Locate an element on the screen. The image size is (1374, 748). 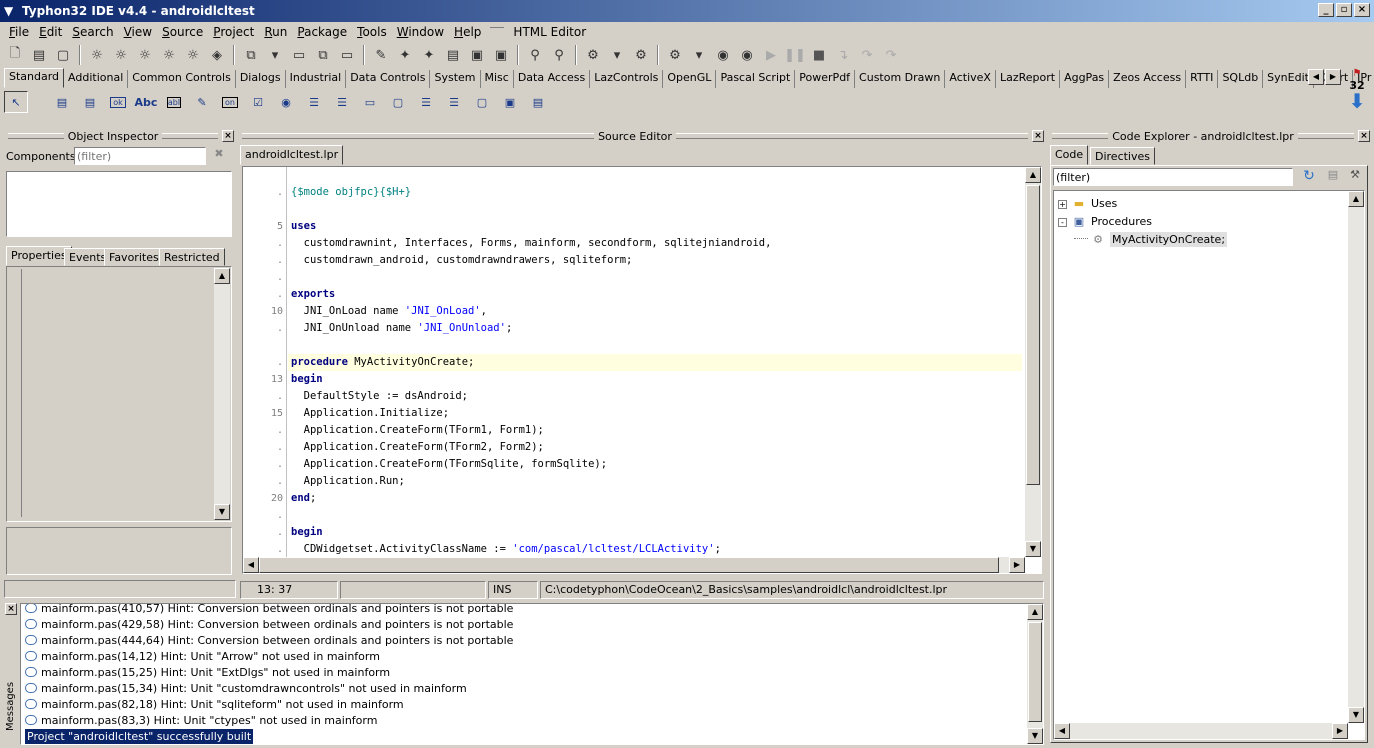
package-icon: ⚙ is located at coordinates (641, 55).